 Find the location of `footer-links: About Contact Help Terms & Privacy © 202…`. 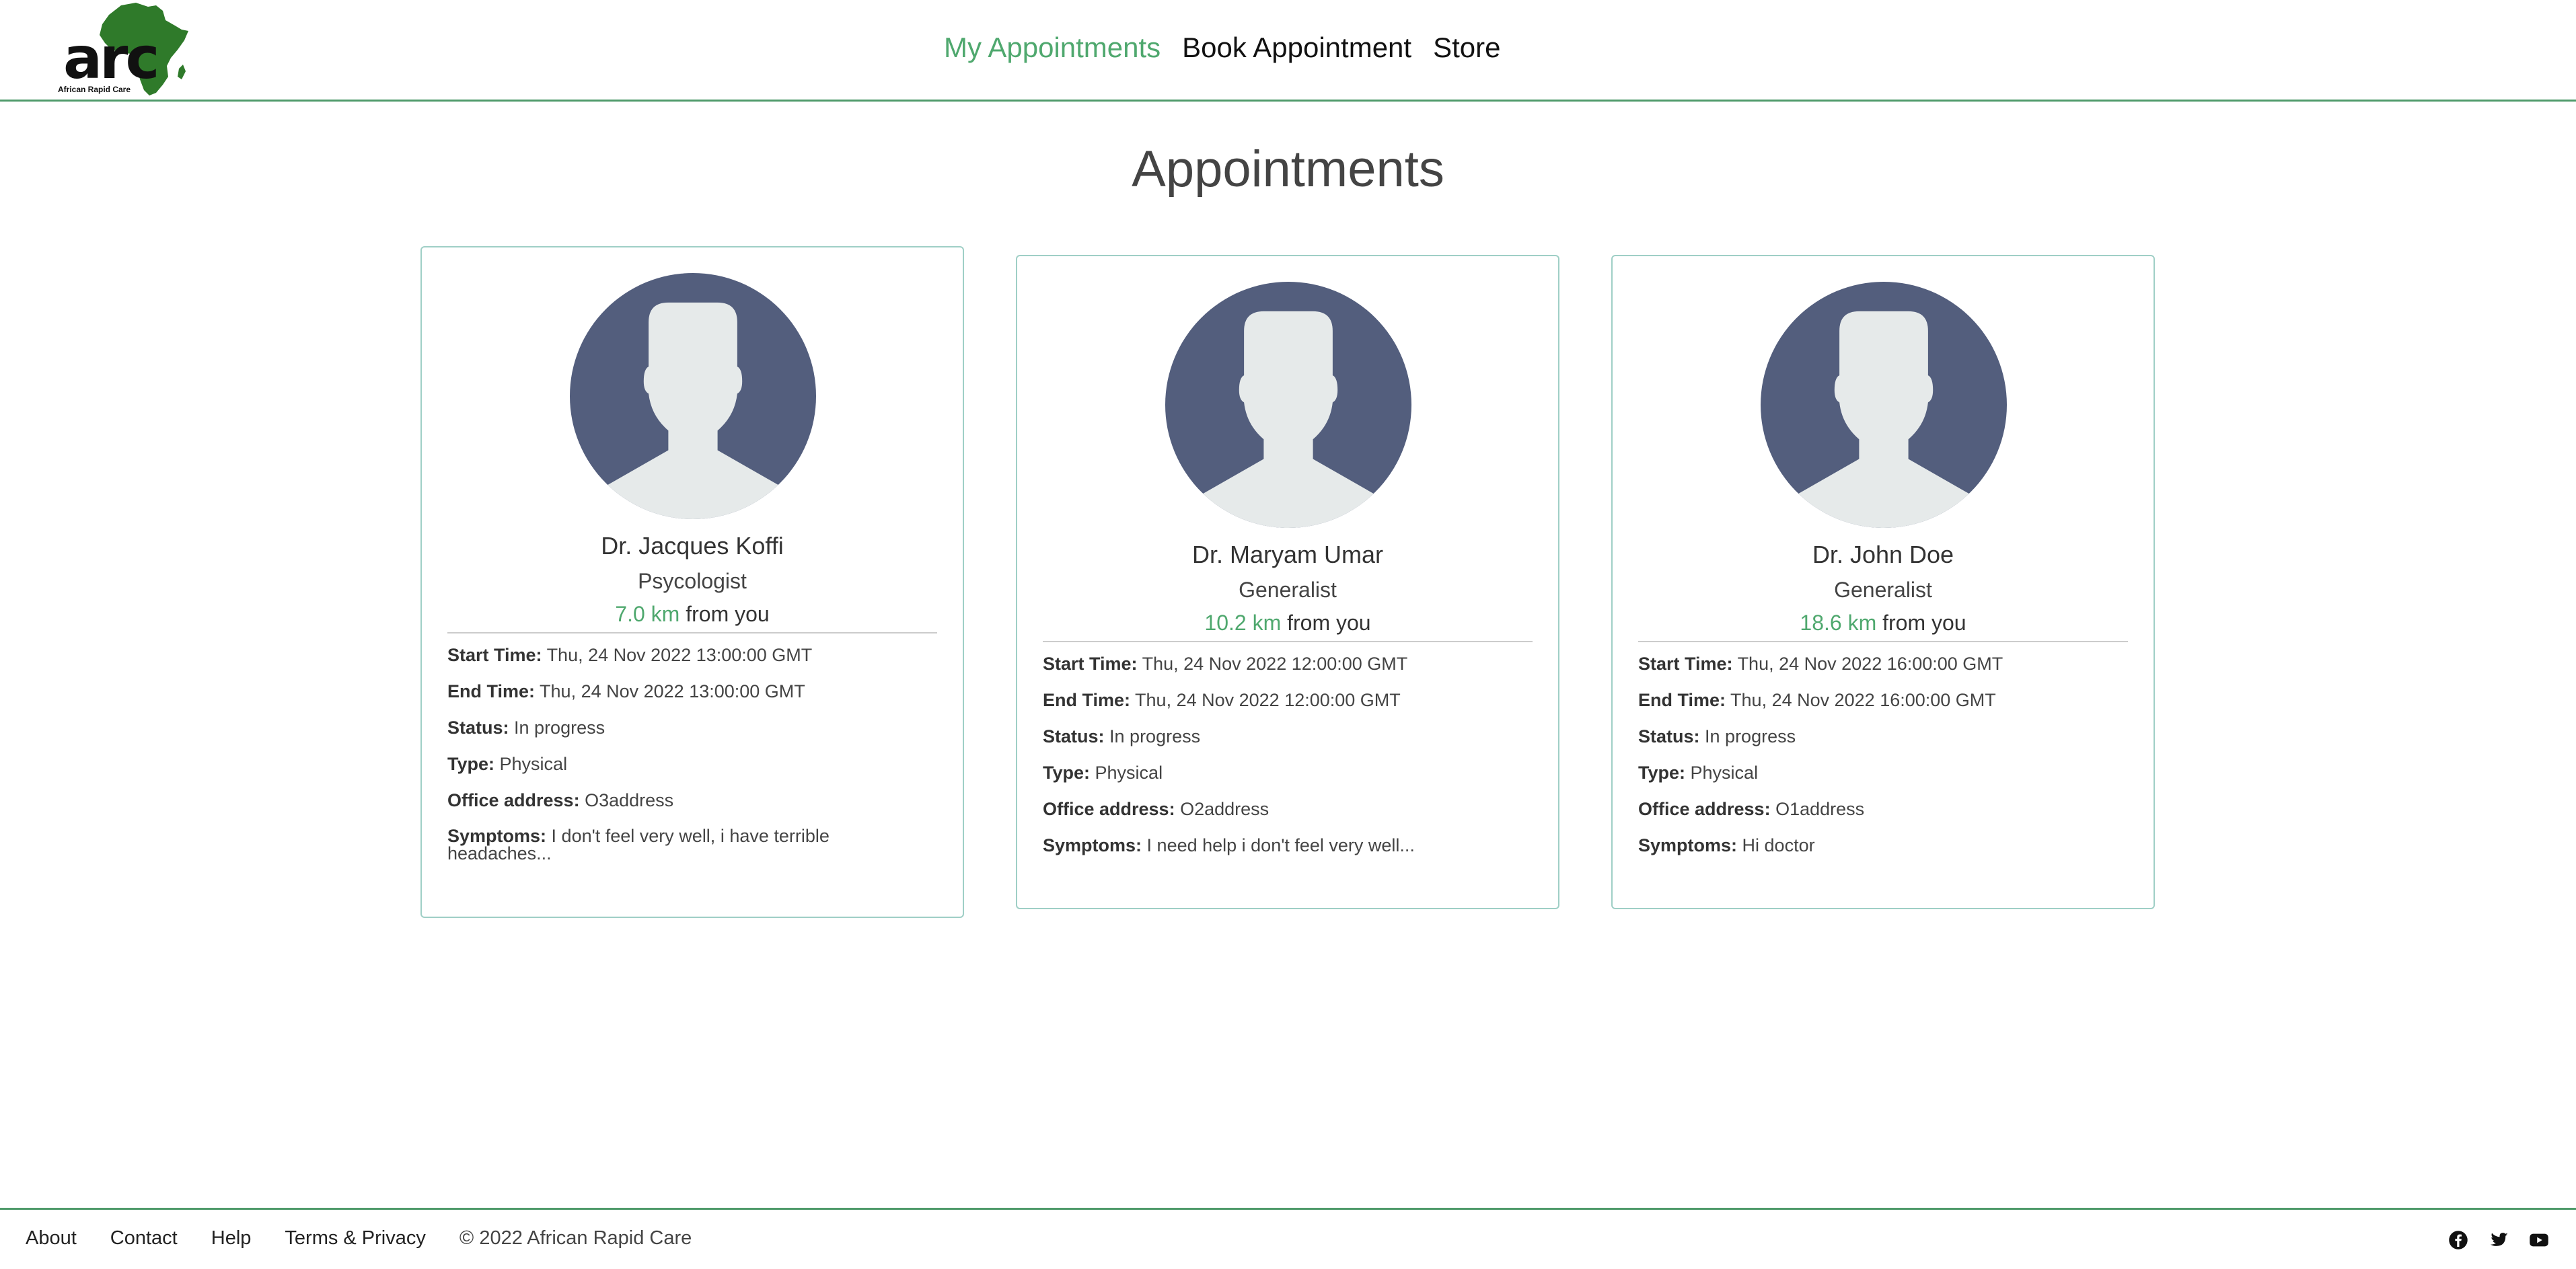

footer-links: About Contact Help Terms & Privacy © 202… is located at coordinates (359, 1238).